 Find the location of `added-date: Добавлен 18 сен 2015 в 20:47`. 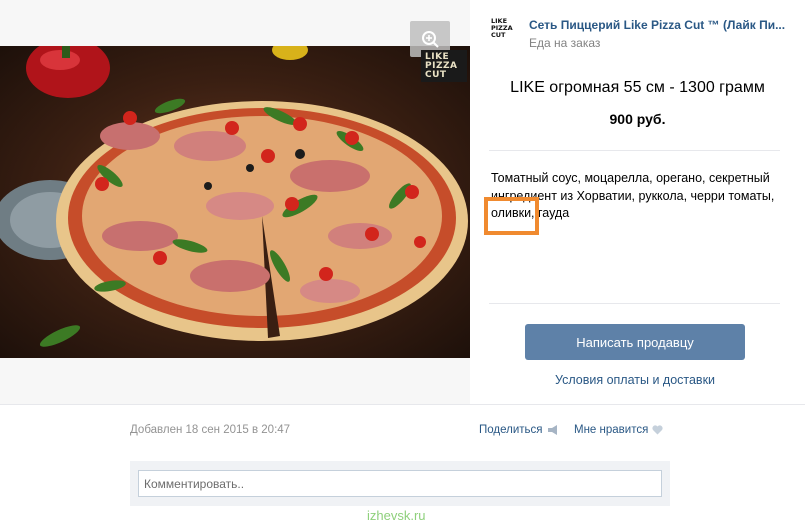

added-date: Добавлен 18 сен 2015 в 20:47 is located at coordinates (210, 430).